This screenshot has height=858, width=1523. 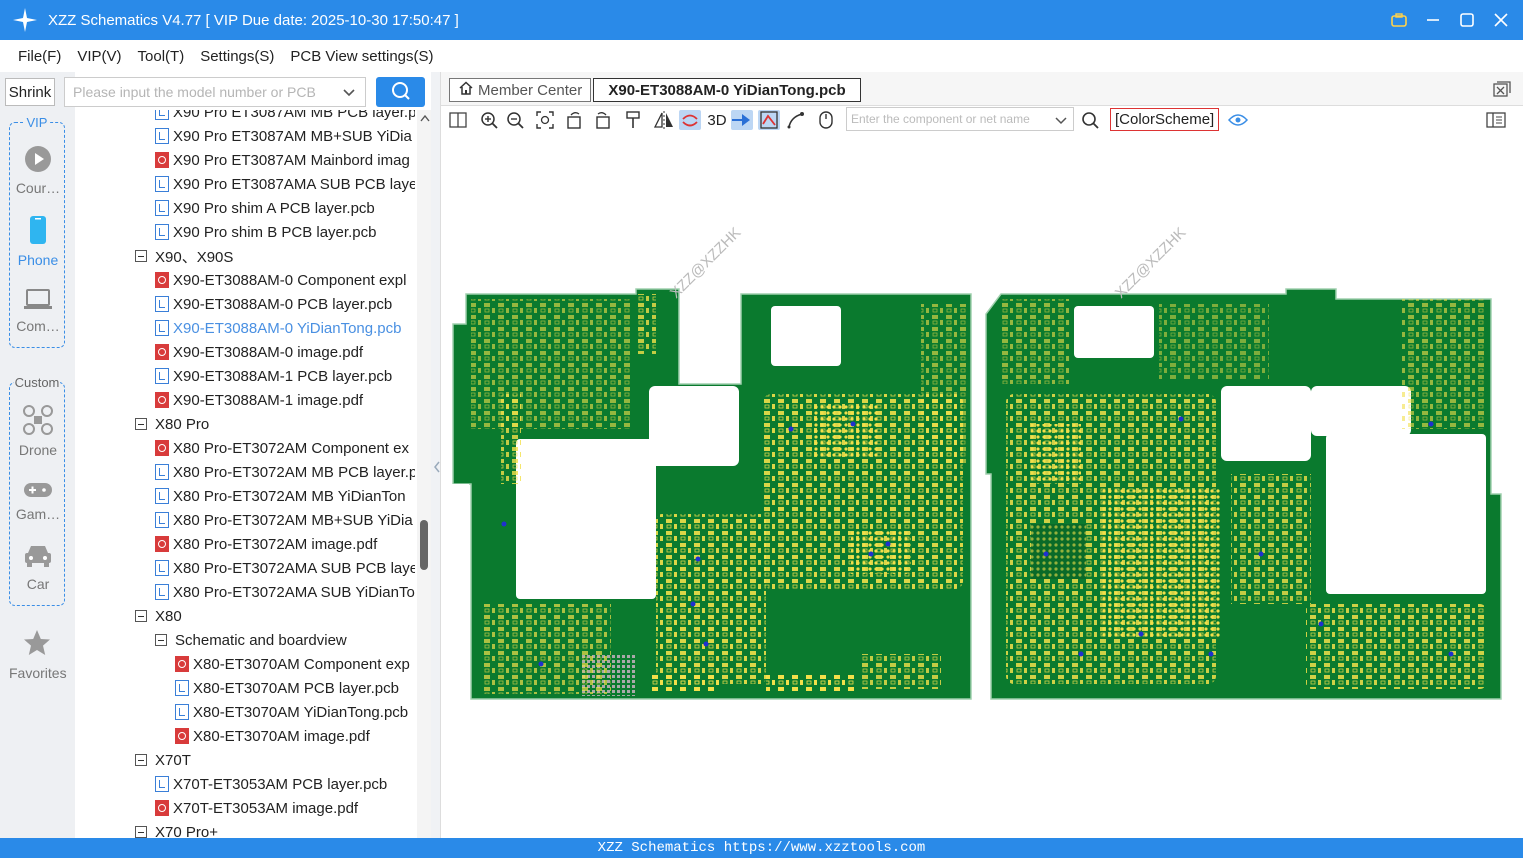 I want to click on menu-tool: Tool(T), so click(x=161, y=56).